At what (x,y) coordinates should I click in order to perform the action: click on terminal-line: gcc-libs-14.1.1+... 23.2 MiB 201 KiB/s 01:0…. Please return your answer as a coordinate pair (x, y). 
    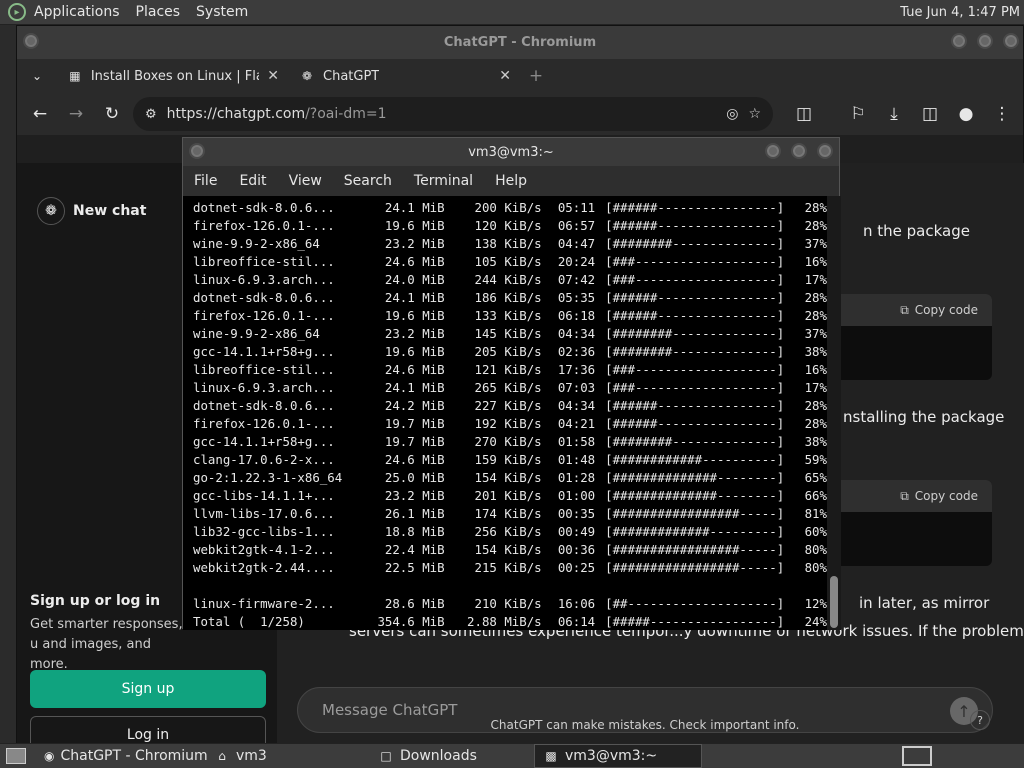
    Looking at the image, I should click on (510, 496).